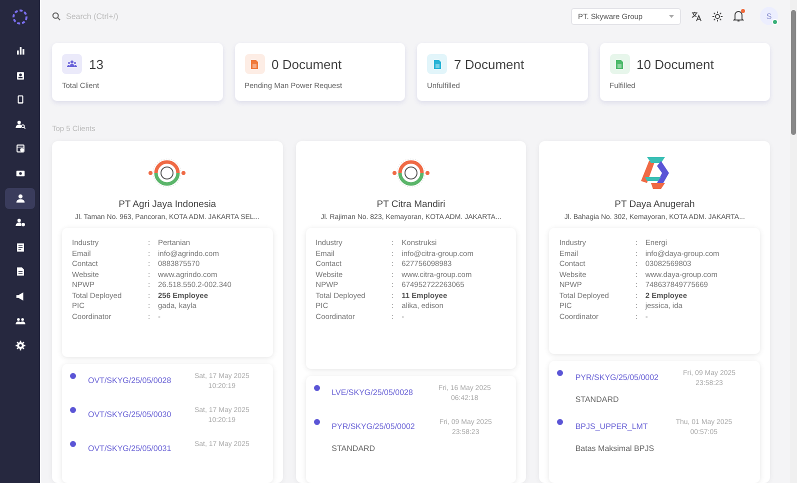 This screenshot has height=483, width=797. What do you see at coordinates (167, 204) in the screenshot?
I see `client-name: PT Agri Jaya Indonesia` at bounding box center [167, 204].